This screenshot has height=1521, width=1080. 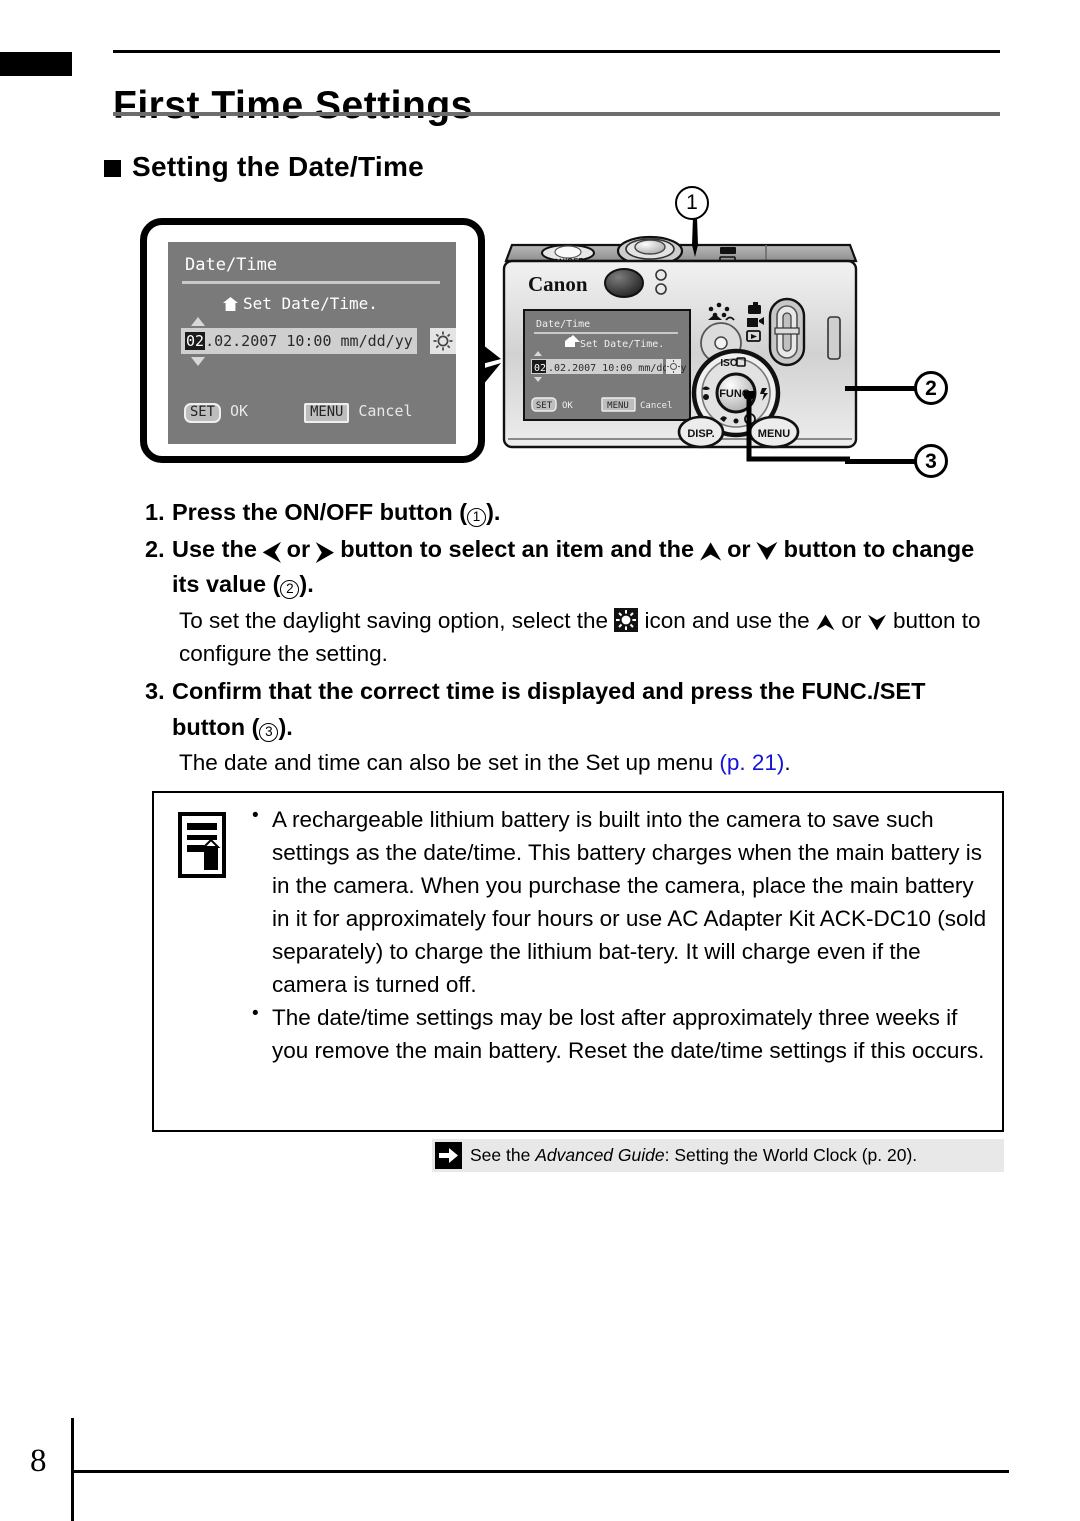 I want to click on svg-text: SET, so click(x=544, y=406).